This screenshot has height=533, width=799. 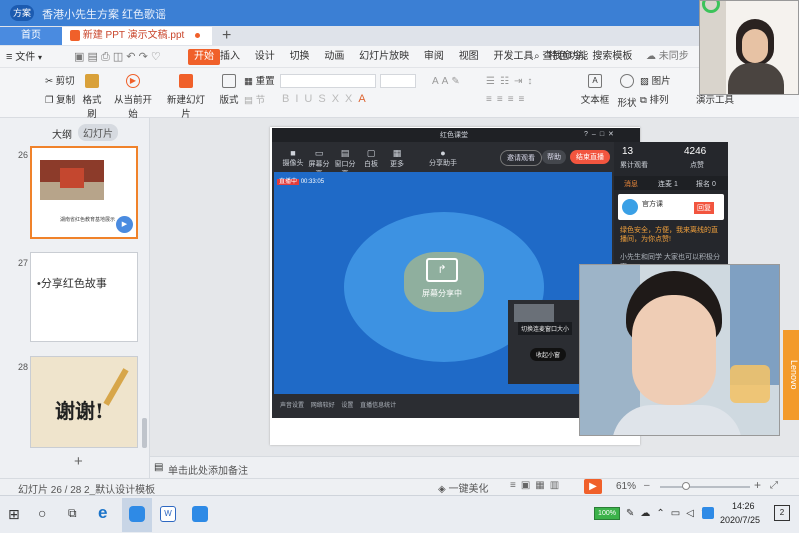 What do you see at coordinates (557, 485) in the screenshot?
I see `reading-view-icon: ▥` at bounding box center [557, 485].